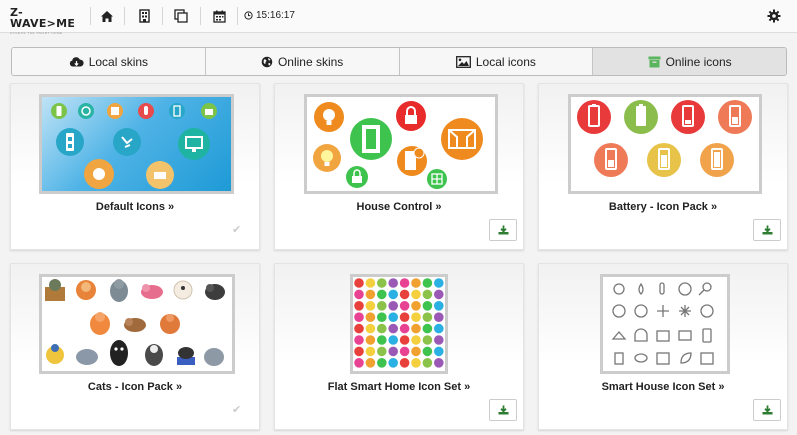 The height and width of the screenshot is (435, 797). What do you see at coordinates (663, 387) in the screenshot?
I see `card-title: Smart House Icon Set »` at bounding box center [663, 387].